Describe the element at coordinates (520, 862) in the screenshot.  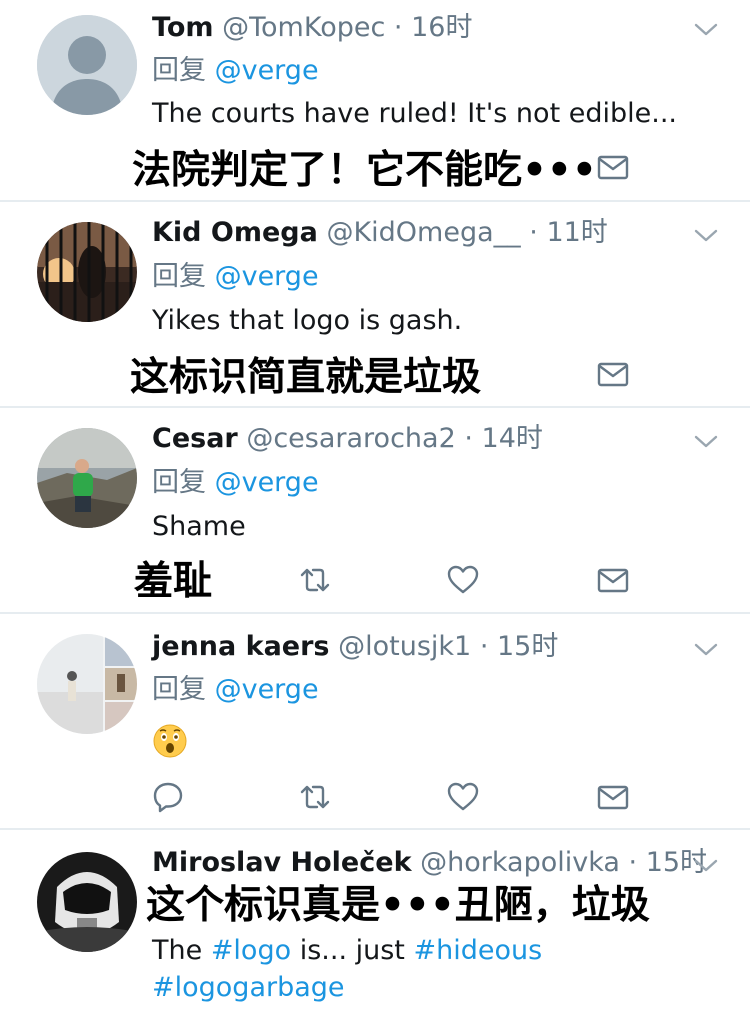
I see `user-handle: @horkapolivka` at that location.